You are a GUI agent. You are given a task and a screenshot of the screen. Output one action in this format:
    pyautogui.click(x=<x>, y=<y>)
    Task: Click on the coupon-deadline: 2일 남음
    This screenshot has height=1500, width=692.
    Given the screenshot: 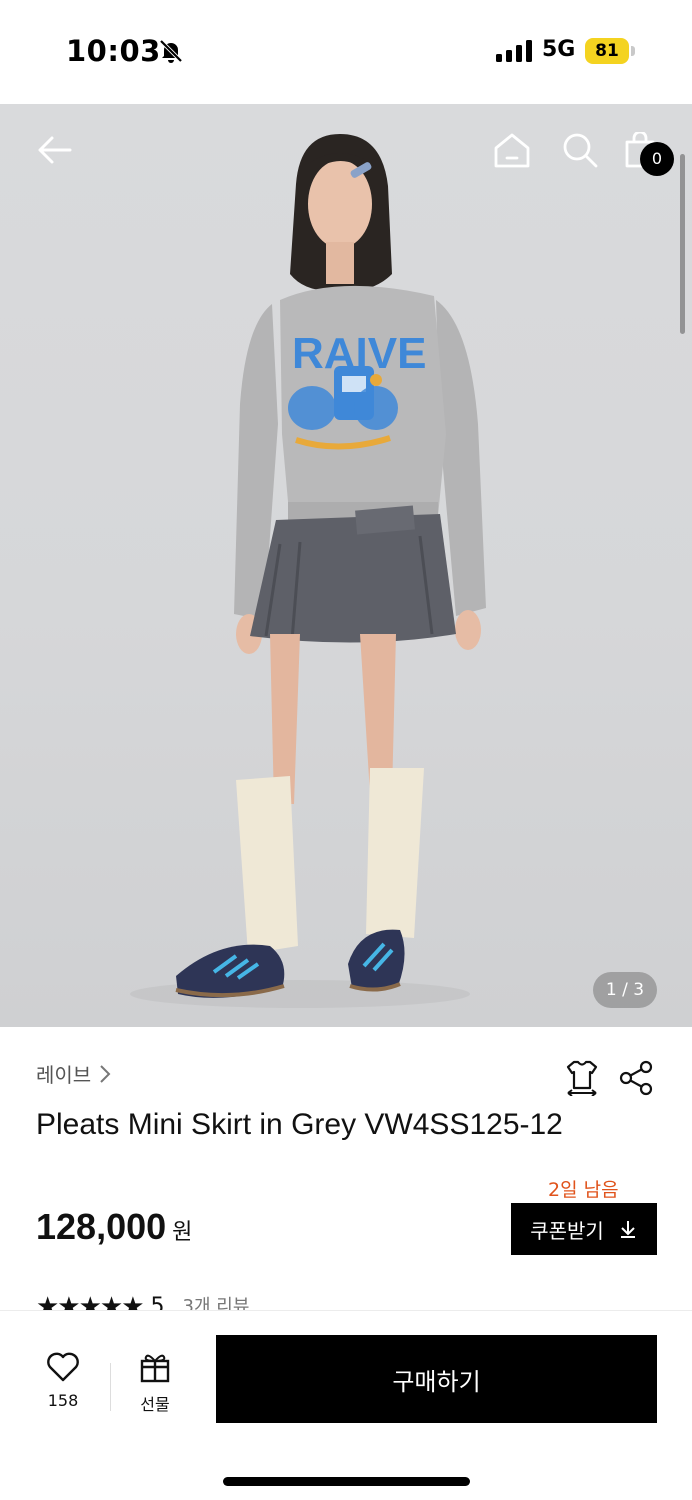 What is the action you would take?
    pyautogui.click(x=583, y=1190)
    